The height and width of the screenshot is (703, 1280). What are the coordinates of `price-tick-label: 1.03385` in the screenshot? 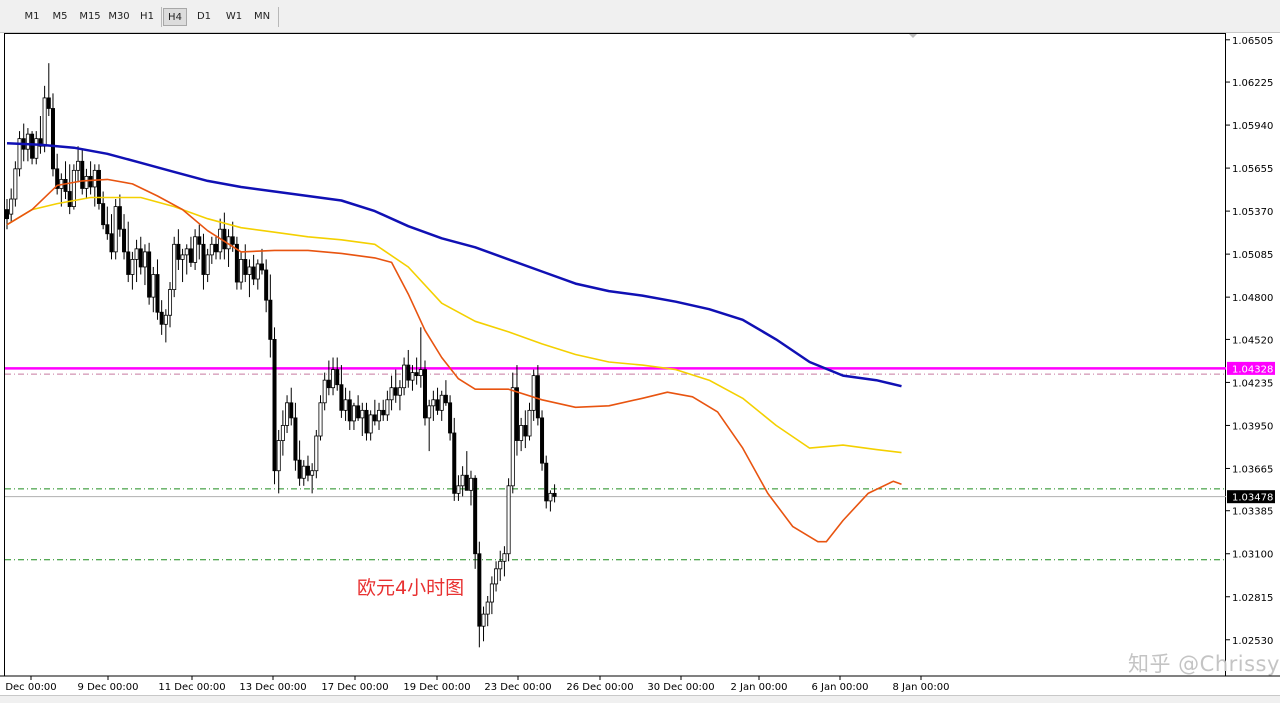 It's located at (1252, 512).